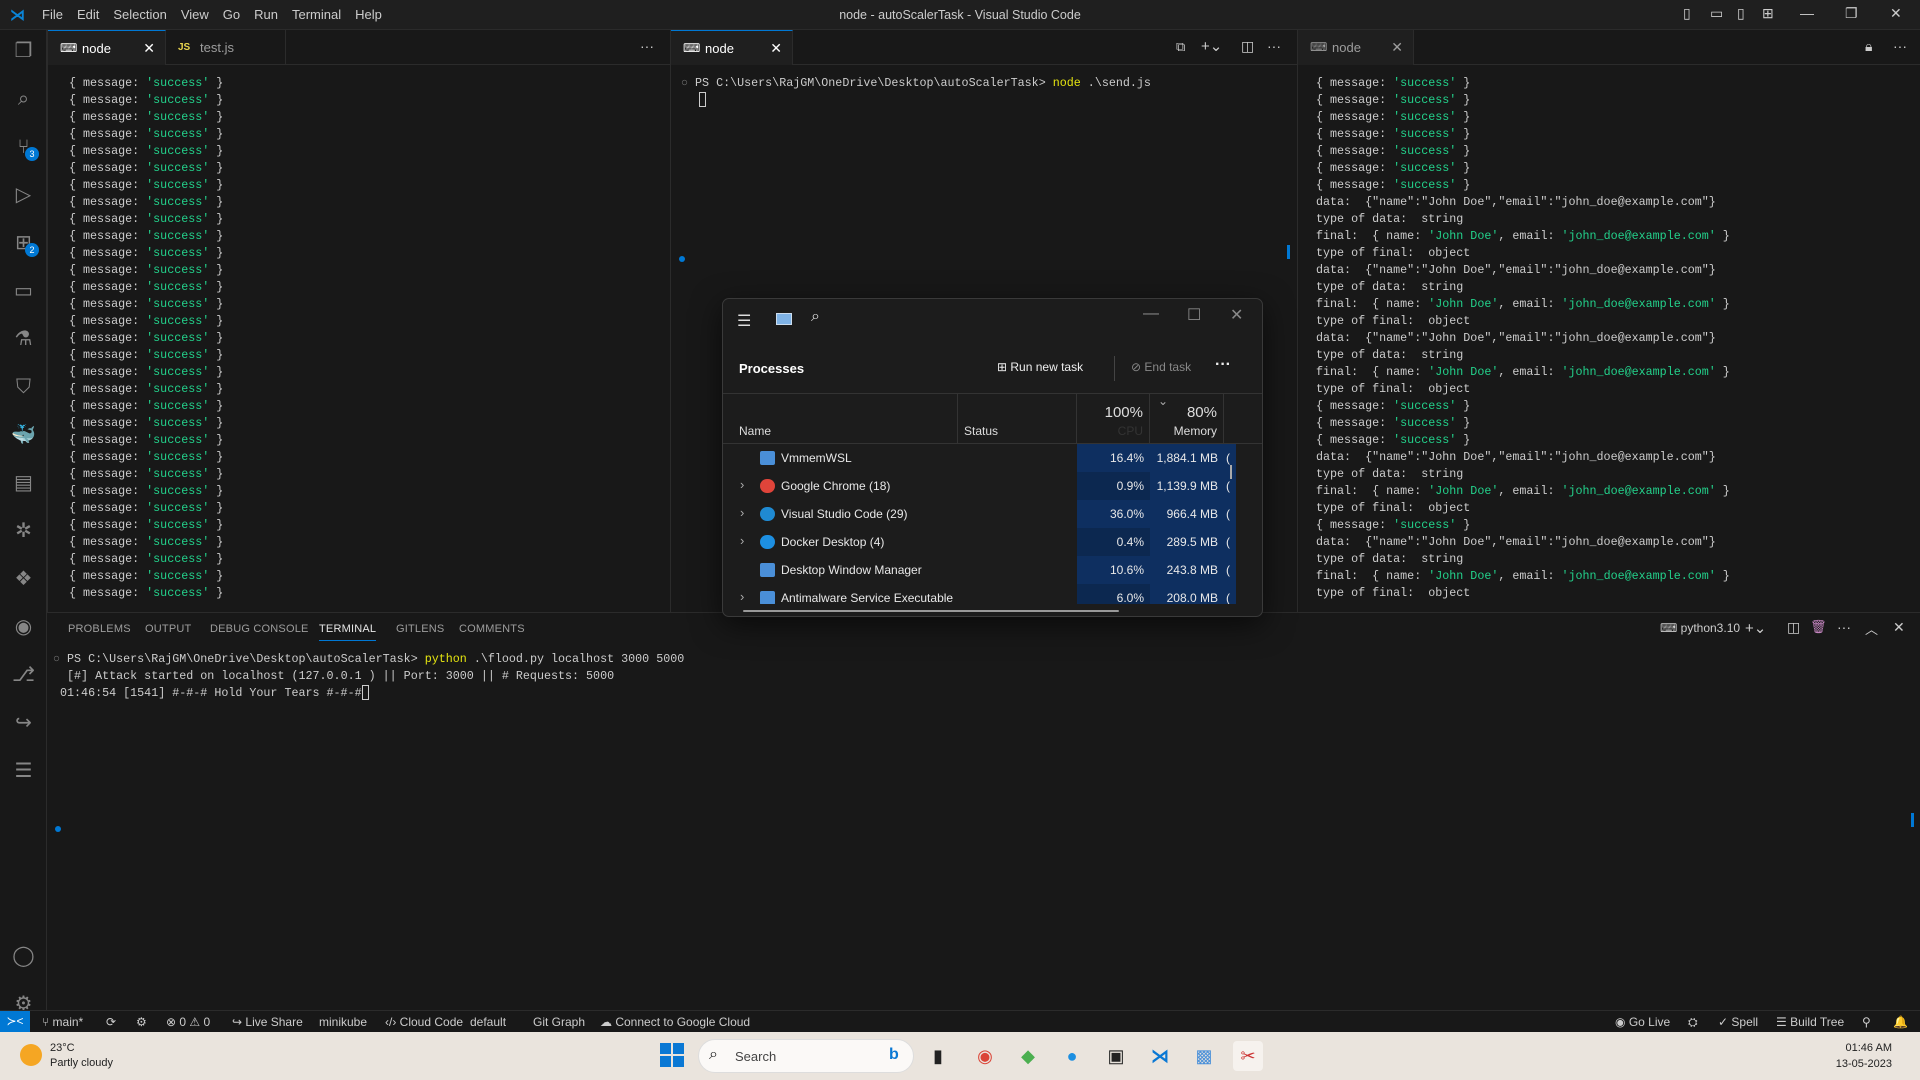 The height and width of the screenshot is (1080, 1920). I want to click on status-item: ⊗ 0 ⚠ 0, so click(188, 1022).